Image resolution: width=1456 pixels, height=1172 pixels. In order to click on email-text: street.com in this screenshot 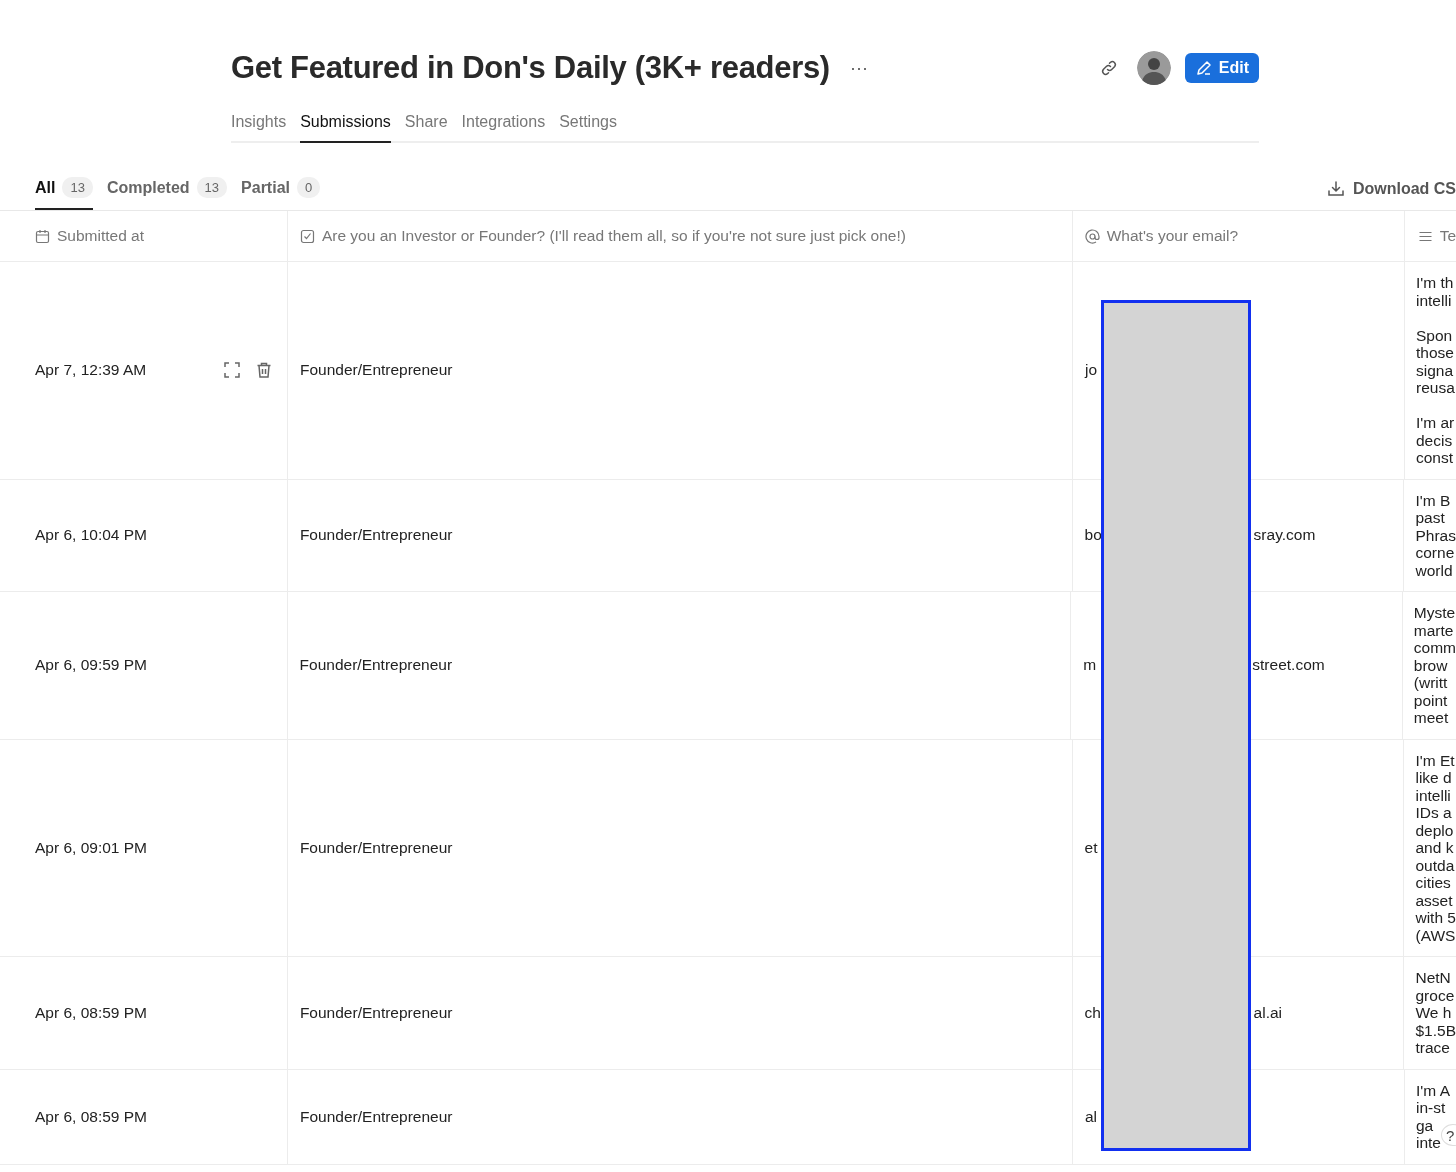, I will do `click(1288, 665)`.